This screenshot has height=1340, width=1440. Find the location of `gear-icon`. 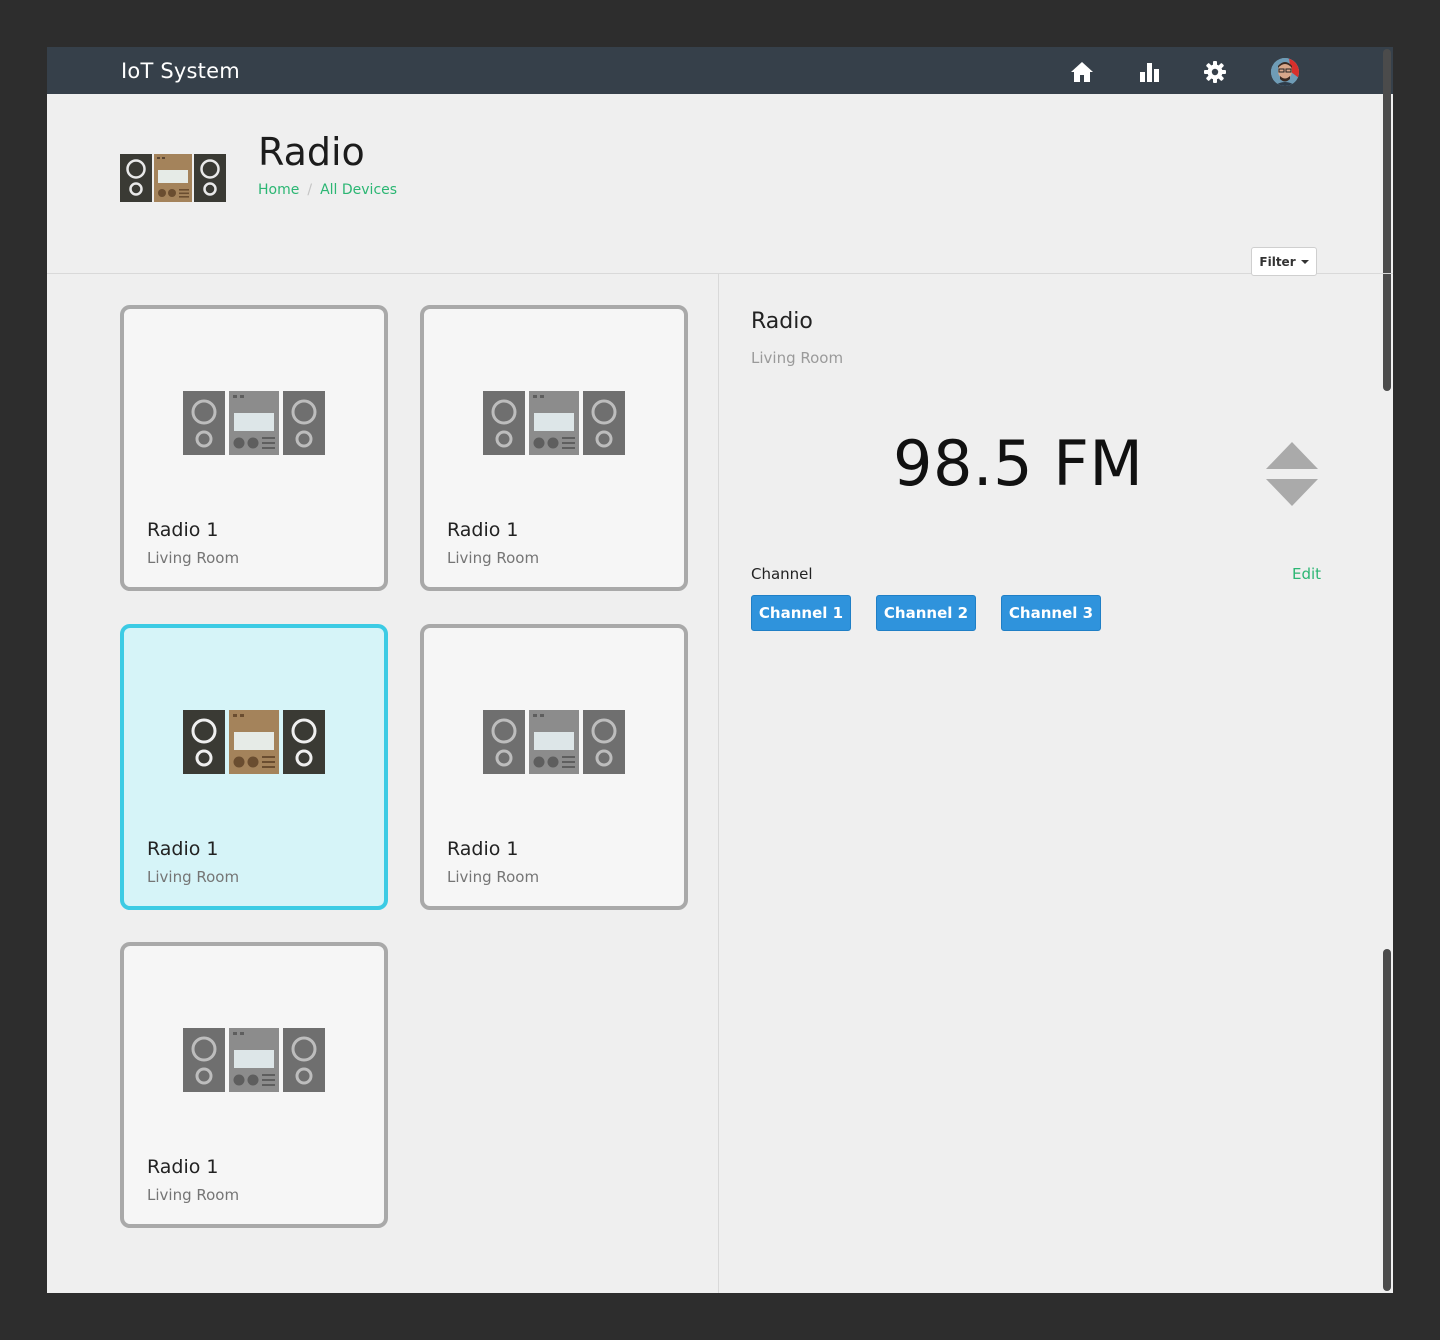

gear-icon is located at coordinates (1215, 72).